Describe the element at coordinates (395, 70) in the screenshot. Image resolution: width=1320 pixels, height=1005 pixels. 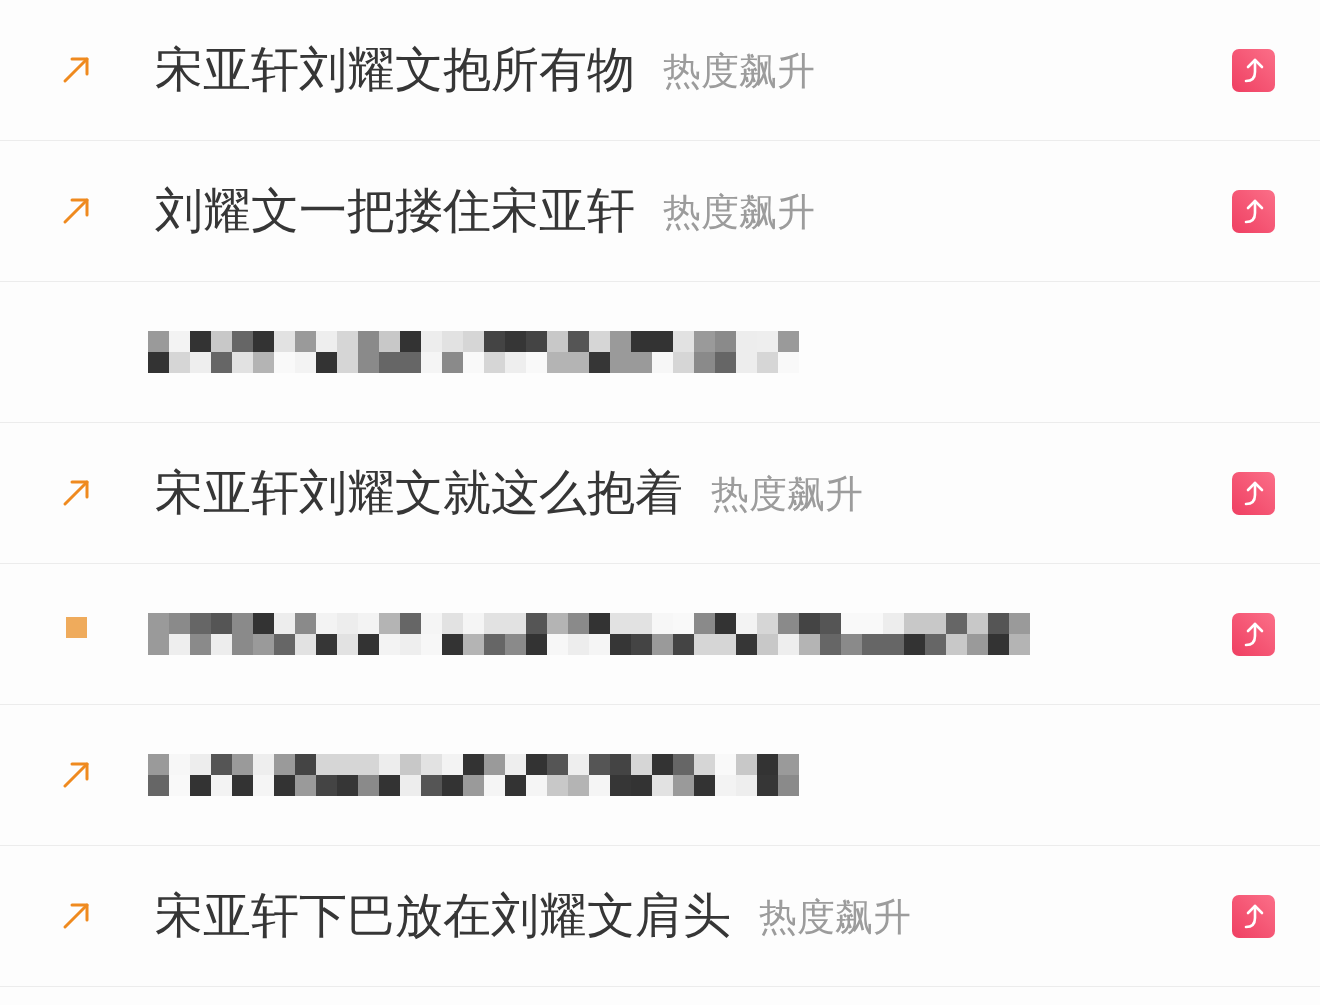
I see `topic-title: 宋亚轩刘耀文抱所有物` at that location.